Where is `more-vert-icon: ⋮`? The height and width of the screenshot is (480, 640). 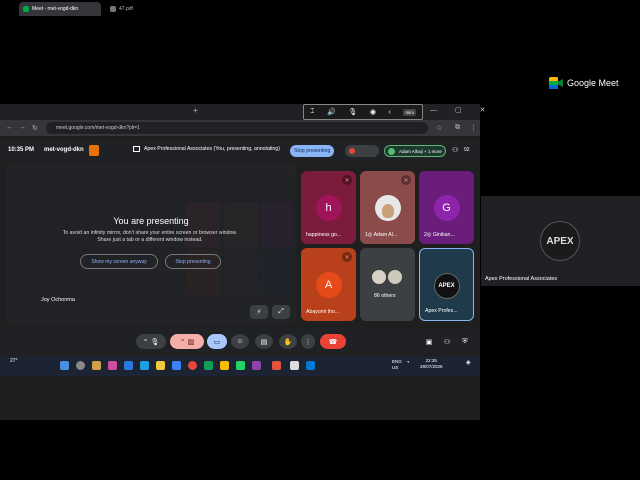 more-vert-icon: ⋮ is located at coordinates (308, 342).